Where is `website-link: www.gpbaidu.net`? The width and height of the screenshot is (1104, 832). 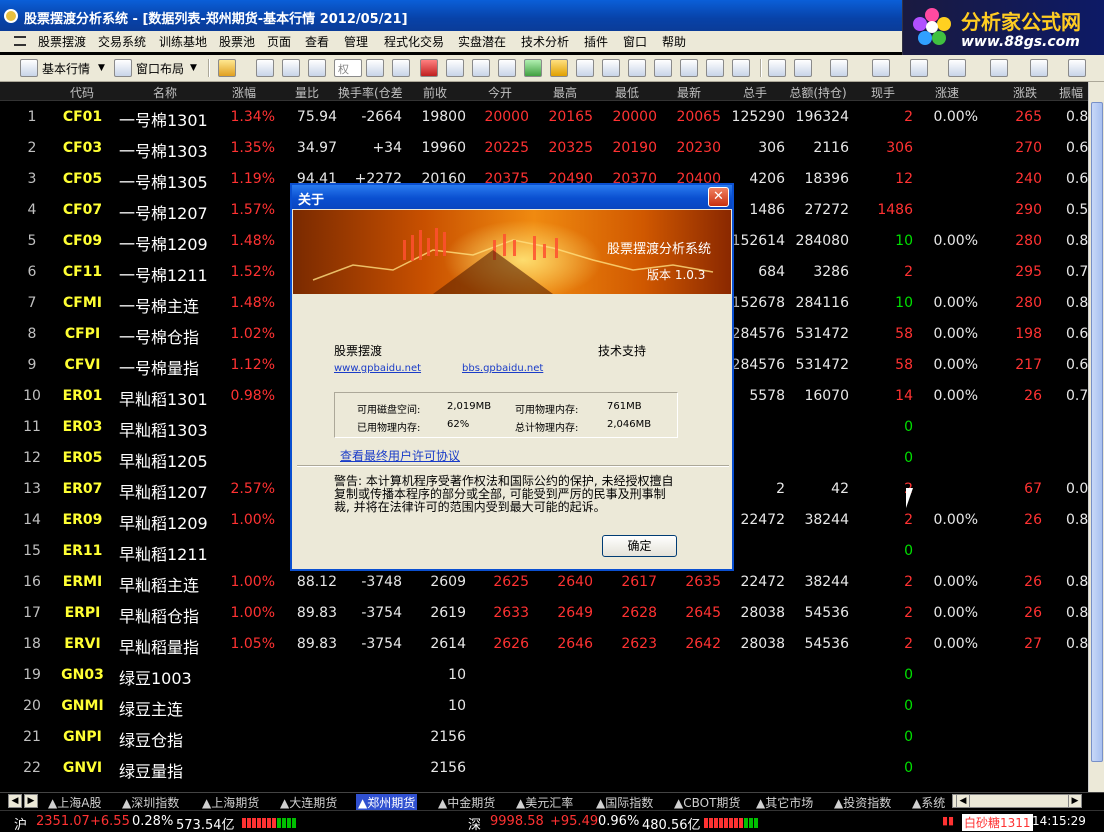
website-link: www.gpbaidu.net is located at coordinates (377, 368).